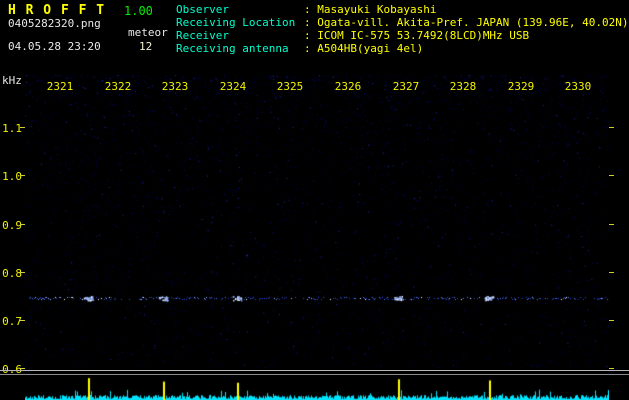 Image resolution: width=629 pixels, height=400 pixels. What do you see at coordinates (54, 46) in the screenshot?
I see `datetime: 04.05.28 23:20` at bounding box center [54, 46].